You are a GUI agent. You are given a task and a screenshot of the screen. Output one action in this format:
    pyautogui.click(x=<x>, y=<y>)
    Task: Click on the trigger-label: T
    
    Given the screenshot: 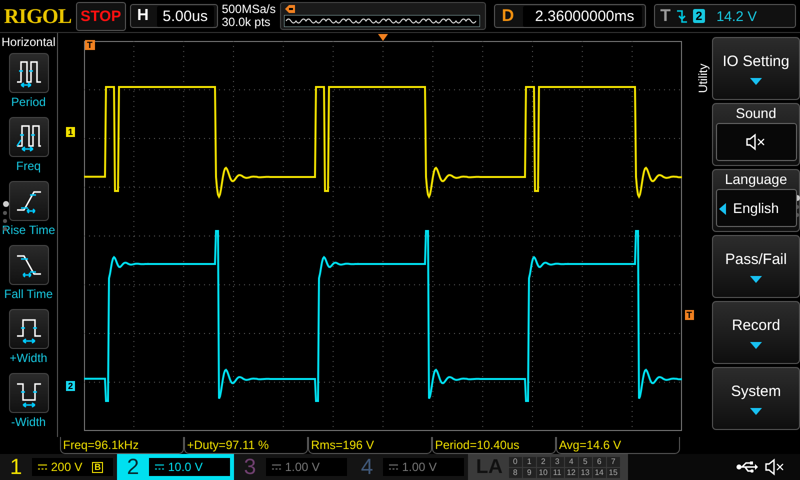 What is the action you would take?
    pyautogui.click(x=665, y=16)
    